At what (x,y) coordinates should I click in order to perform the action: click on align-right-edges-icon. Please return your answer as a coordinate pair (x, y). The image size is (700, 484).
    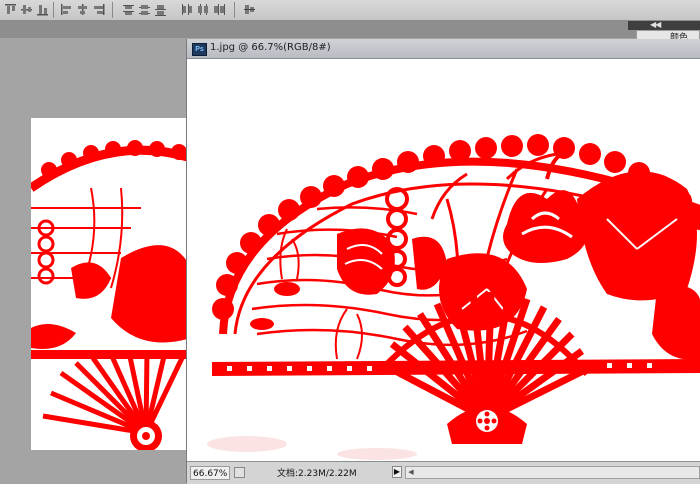
    Looking at the image, I should click on (98, 9).